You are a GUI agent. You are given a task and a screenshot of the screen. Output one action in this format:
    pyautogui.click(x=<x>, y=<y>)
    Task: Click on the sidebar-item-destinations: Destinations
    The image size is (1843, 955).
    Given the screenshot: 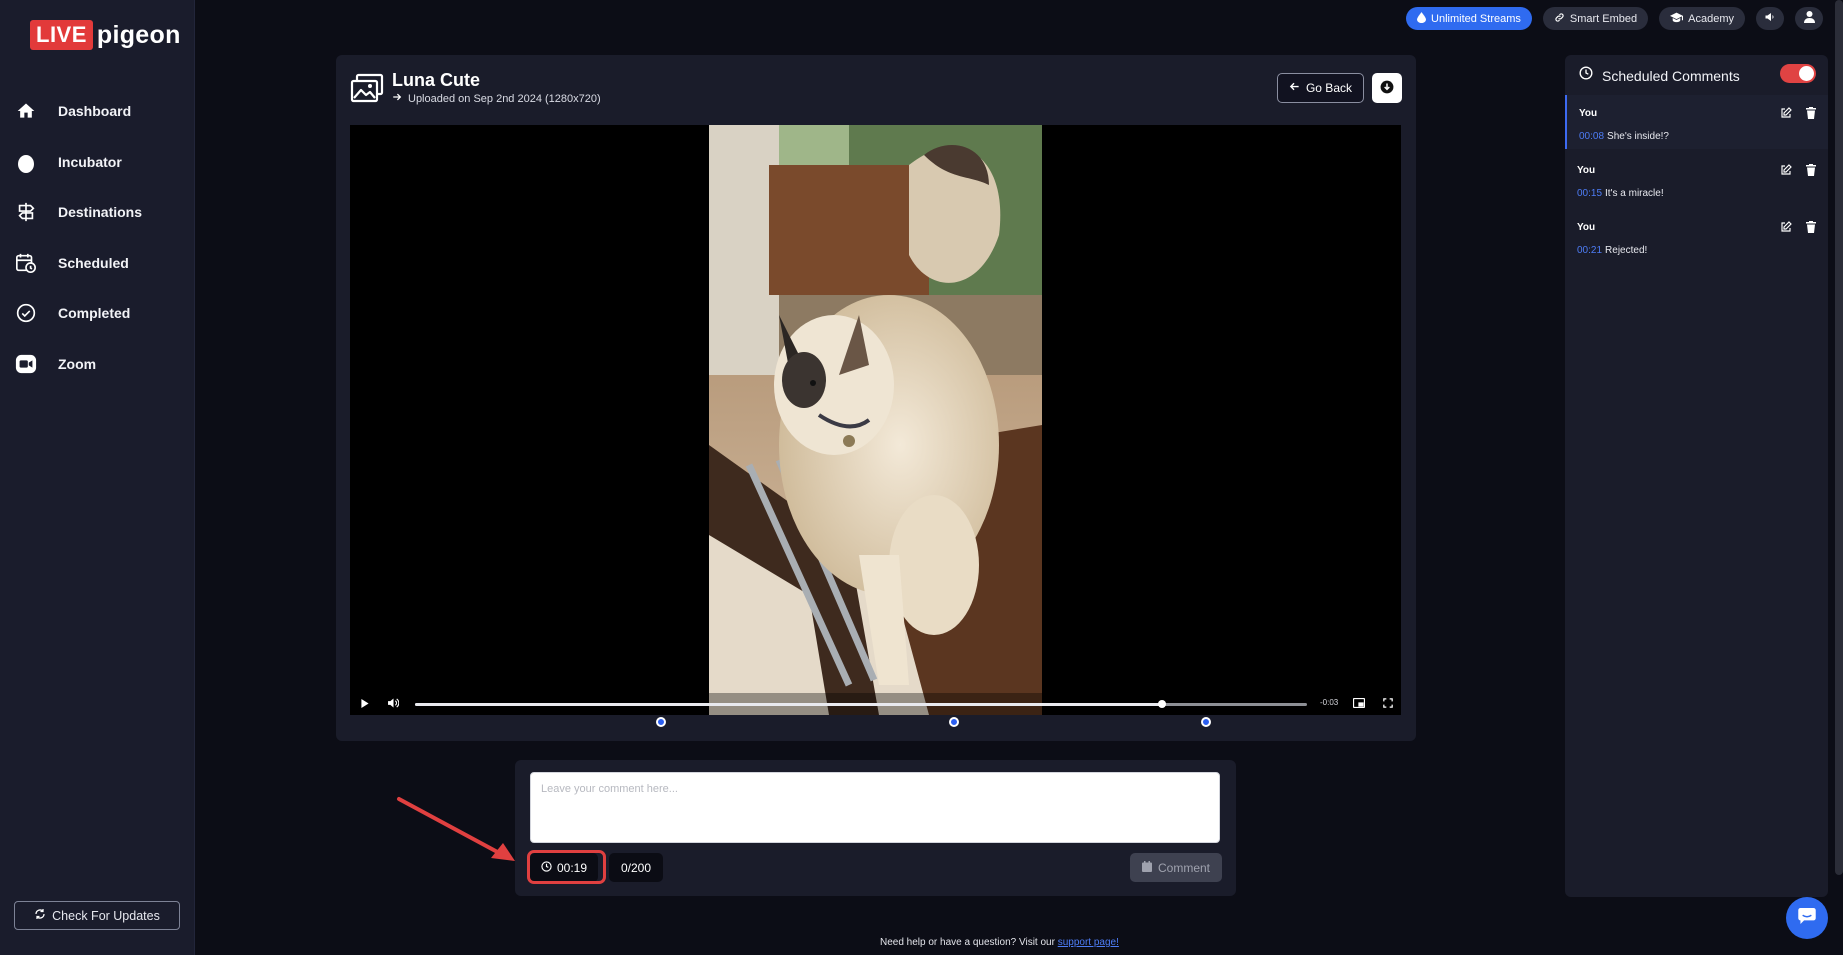 What is the action you would take?
    pyautogui.click(x=97, y=212)
    